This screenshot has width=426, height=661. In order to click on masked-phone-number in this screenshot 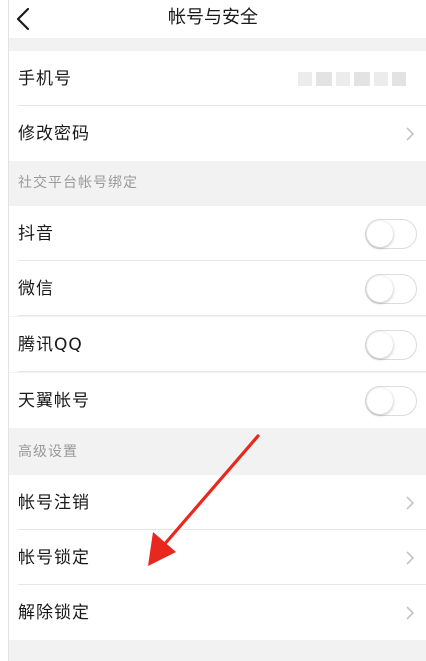, I will do `click(353, 79)`.